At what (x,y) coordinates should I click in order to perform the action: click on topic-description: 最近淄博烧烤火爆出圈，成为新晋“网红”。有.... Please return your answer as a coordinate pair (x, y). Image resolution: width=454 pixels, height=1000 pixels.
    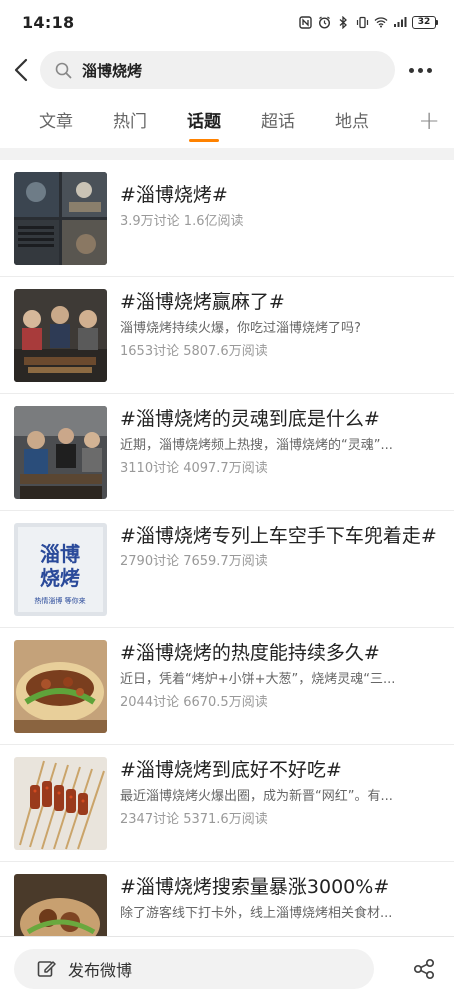
    Looking at the image, I should click on (256, 796).